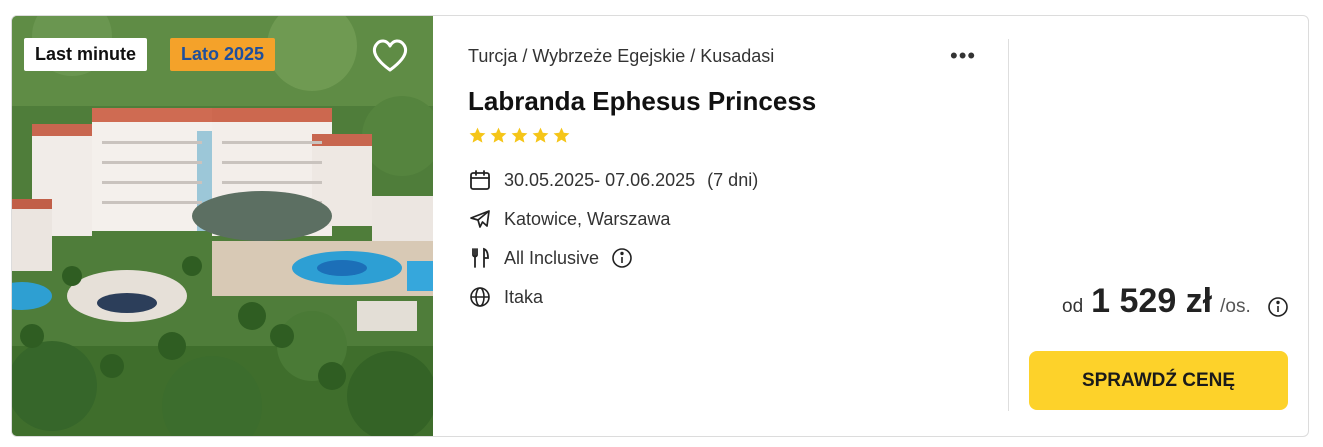 The height and width of the screenshot is (447, 1323). Describe the element at coordinates (1073, 306) in the screenshot. I see `price-prefix: od` at that location.